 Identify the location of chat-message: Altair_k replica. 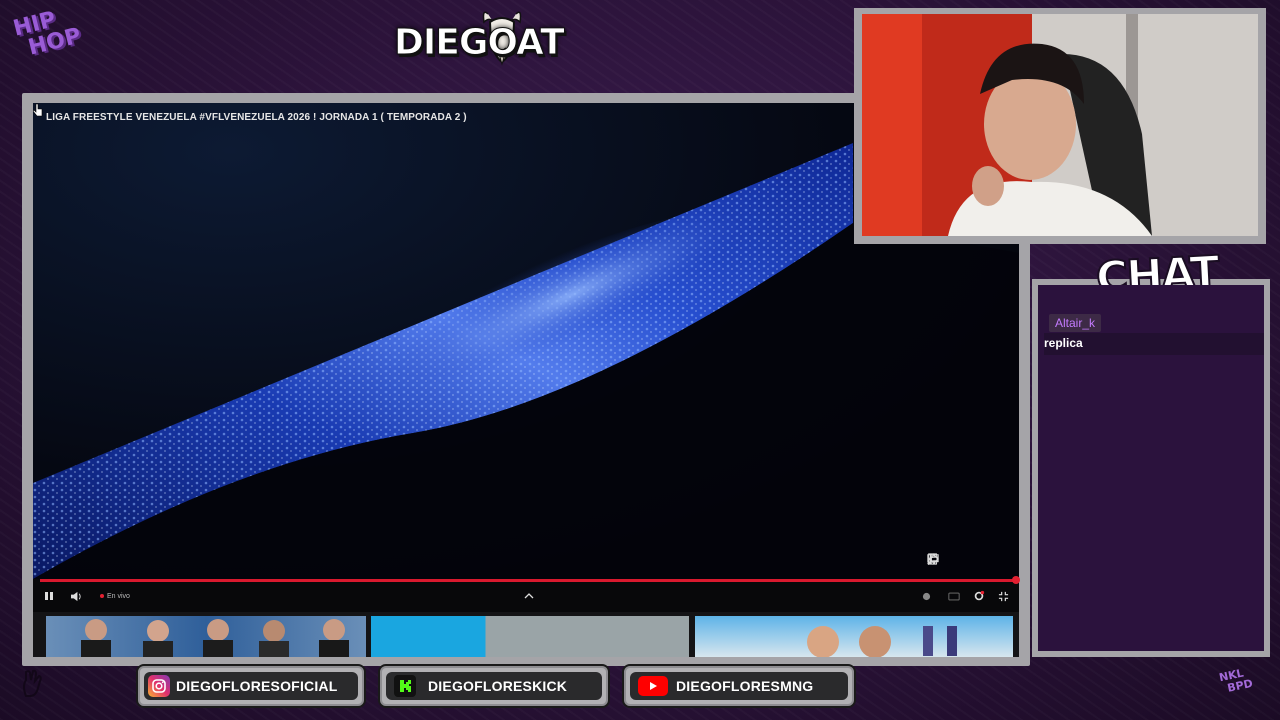
(1154, 334).